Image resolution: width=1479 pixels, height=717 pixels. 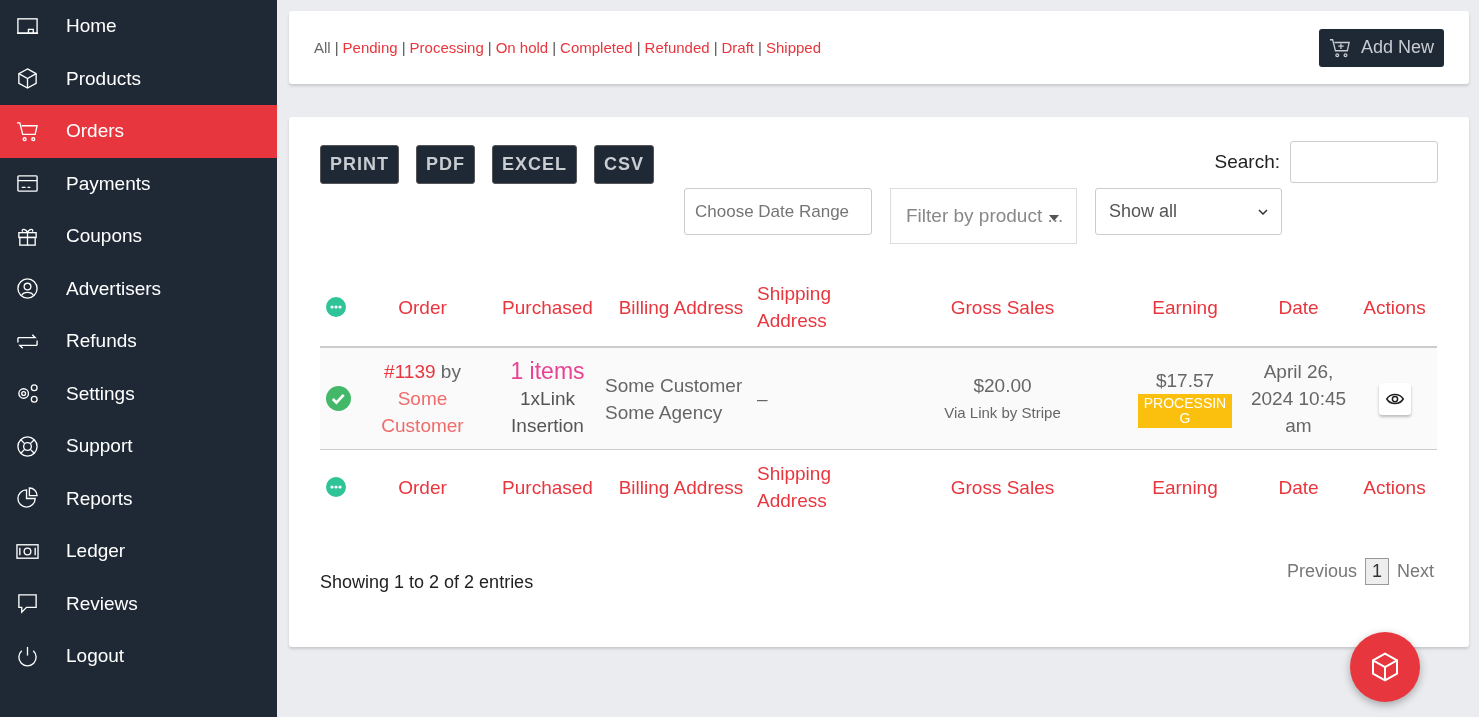 What do you see at coordinates (138, 498) in the screenshot?
I see `sidebar-item: Reports` at bounding box center [138, 498].